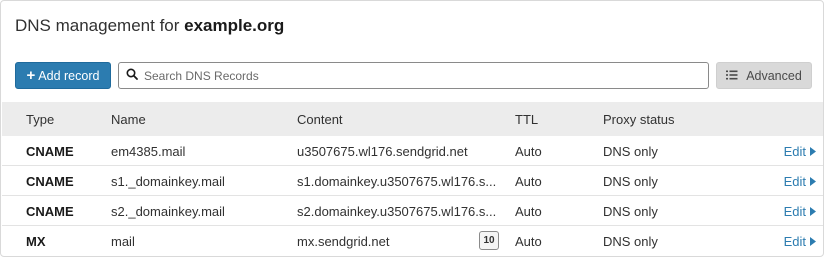 This screenshot has height=257, width=825. What do you see at coordinates (132, 76) in the screenshot?
I see `search-icon` at bounding box center [132, 76].